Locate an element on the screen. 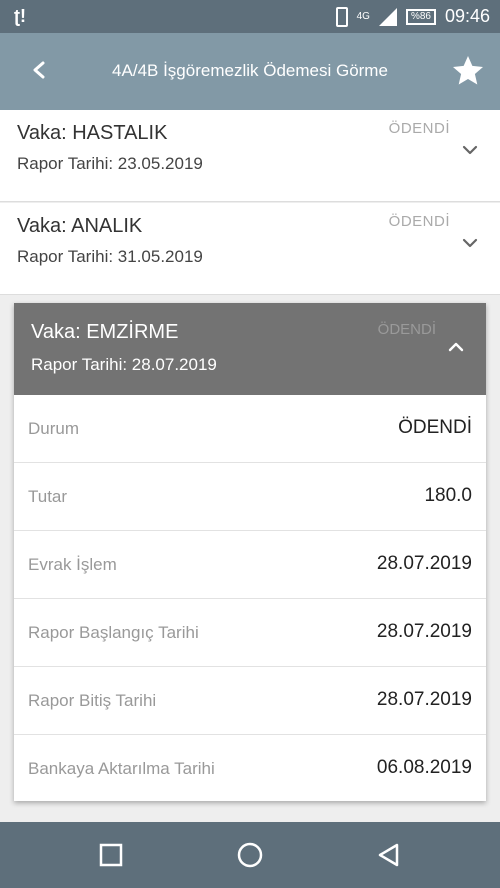 This screenshot has height=888, width=500. detail-row: Bankaya Aktarılma Tarihi 06.08.2019 is located at coordinates (250, 768).